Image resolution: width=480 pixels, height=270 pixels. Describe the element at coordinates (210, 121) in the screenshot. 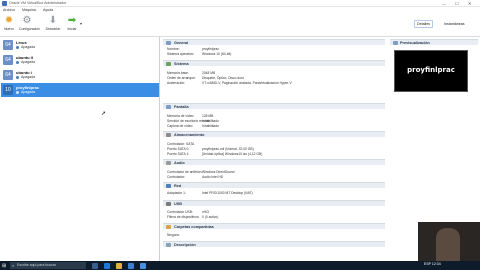

I see `detail-value: Inhabilitado` at that location.